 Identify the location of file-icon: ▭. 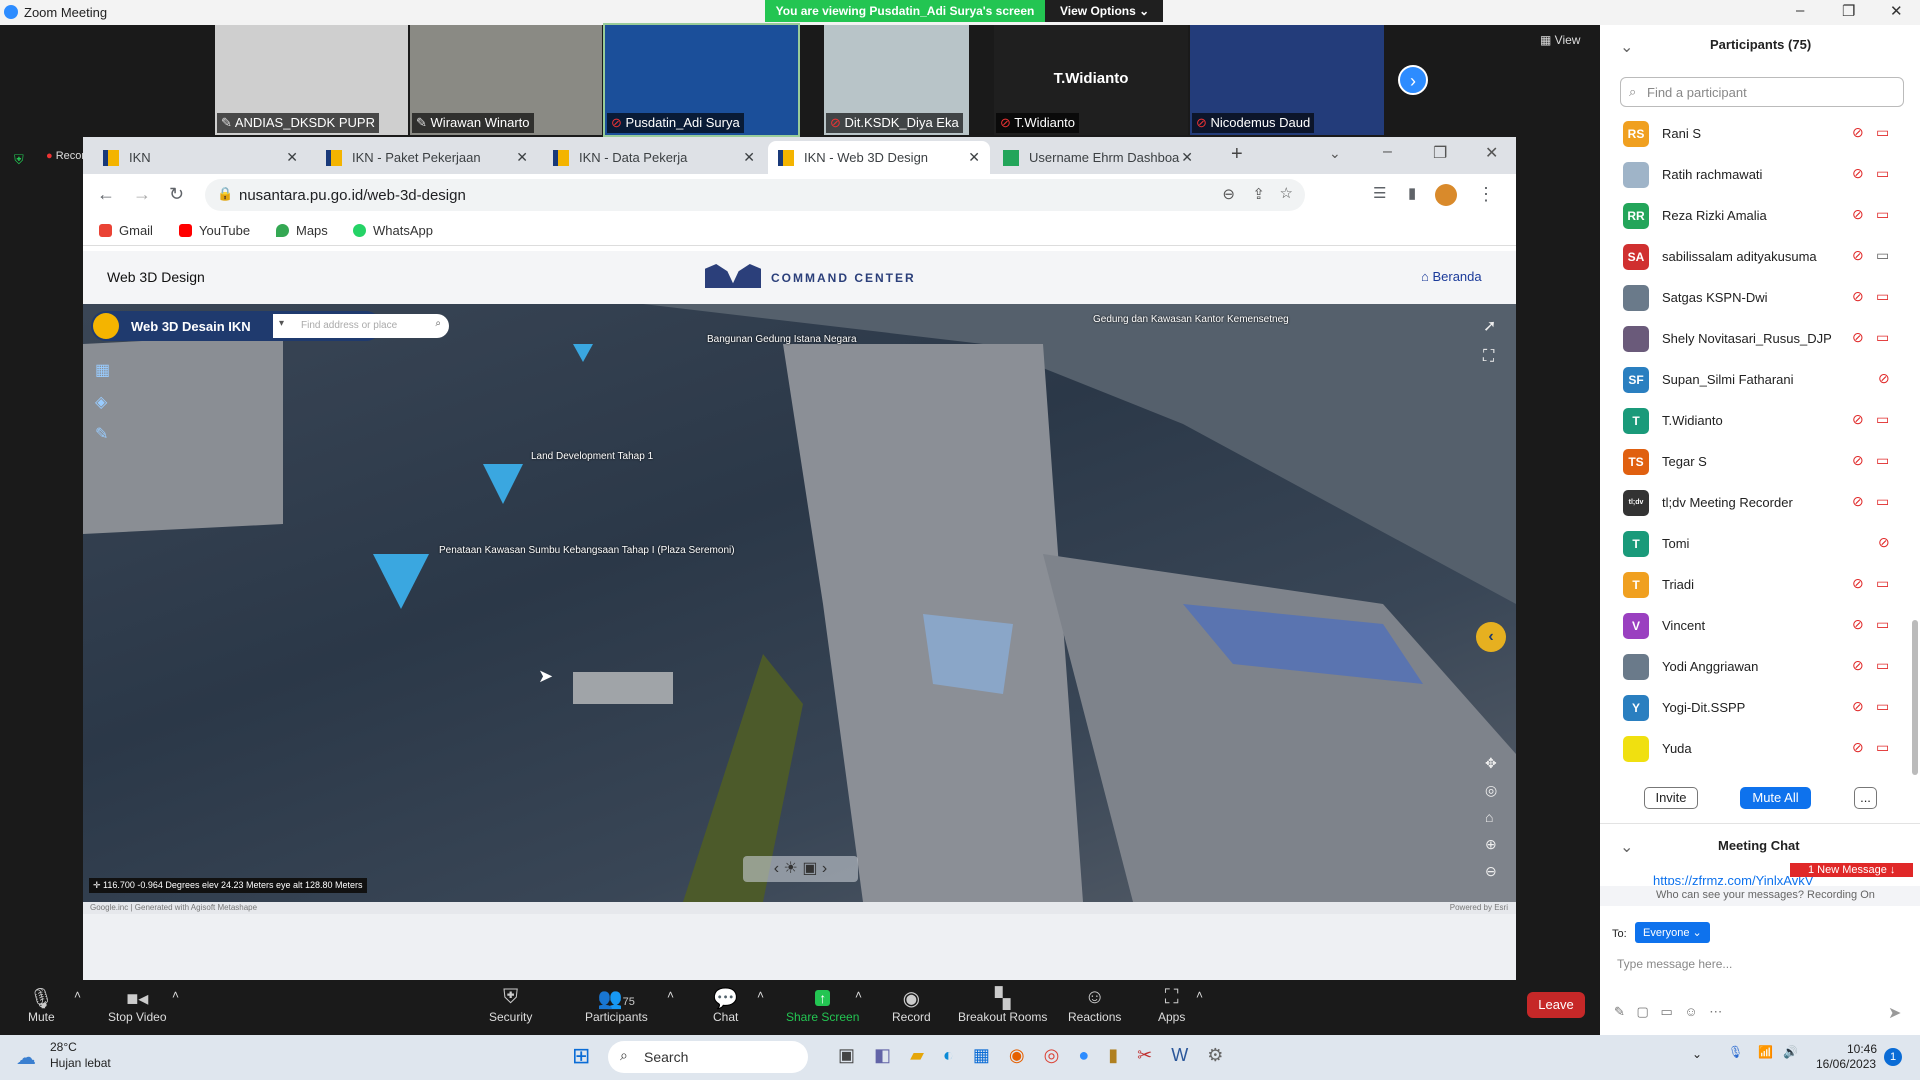
(1666, 1011).